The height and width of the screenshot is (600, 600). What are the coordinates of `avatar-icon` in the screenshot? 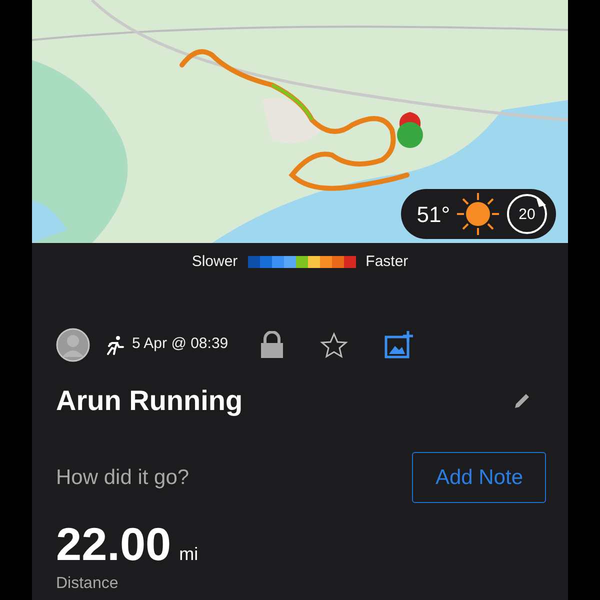 It's located at (73, 345).